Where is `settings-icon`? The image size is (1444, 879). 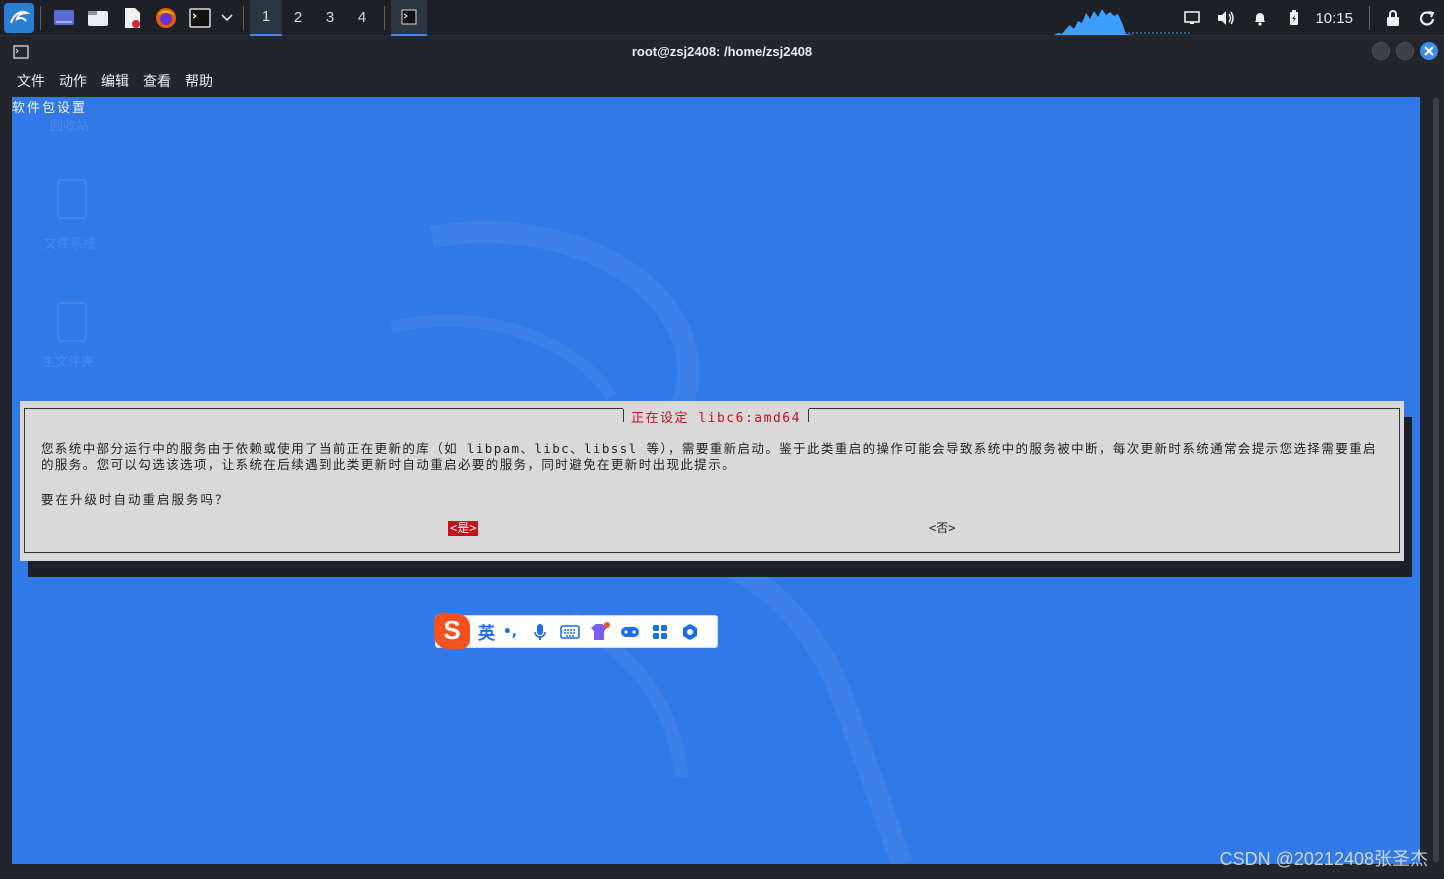
settings-icon is located at coordinates (690, 632).